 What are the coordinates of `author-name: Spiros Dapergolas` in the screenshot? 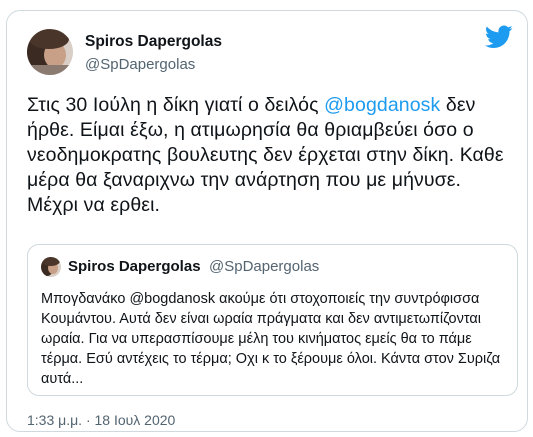 It's located at (153, 42).